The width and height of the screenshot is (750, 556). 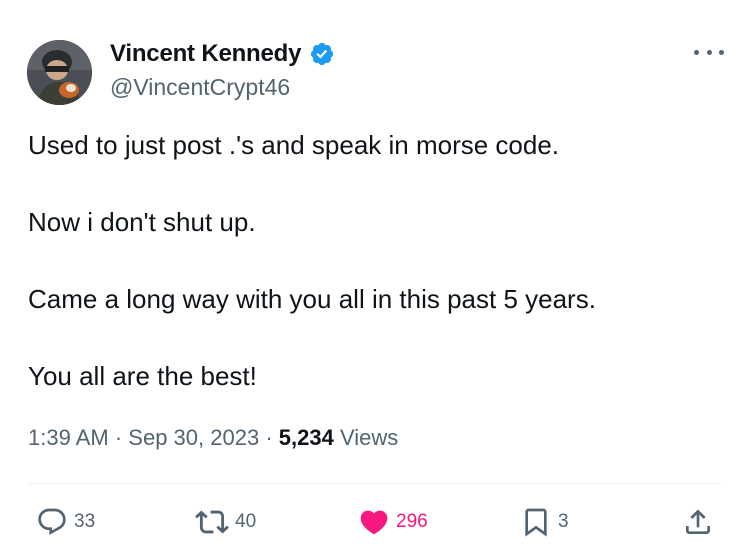 What do you see at coordinates (52, 521) in the screenshot?
I see `reply-icon` at bounding box center [52, 521].